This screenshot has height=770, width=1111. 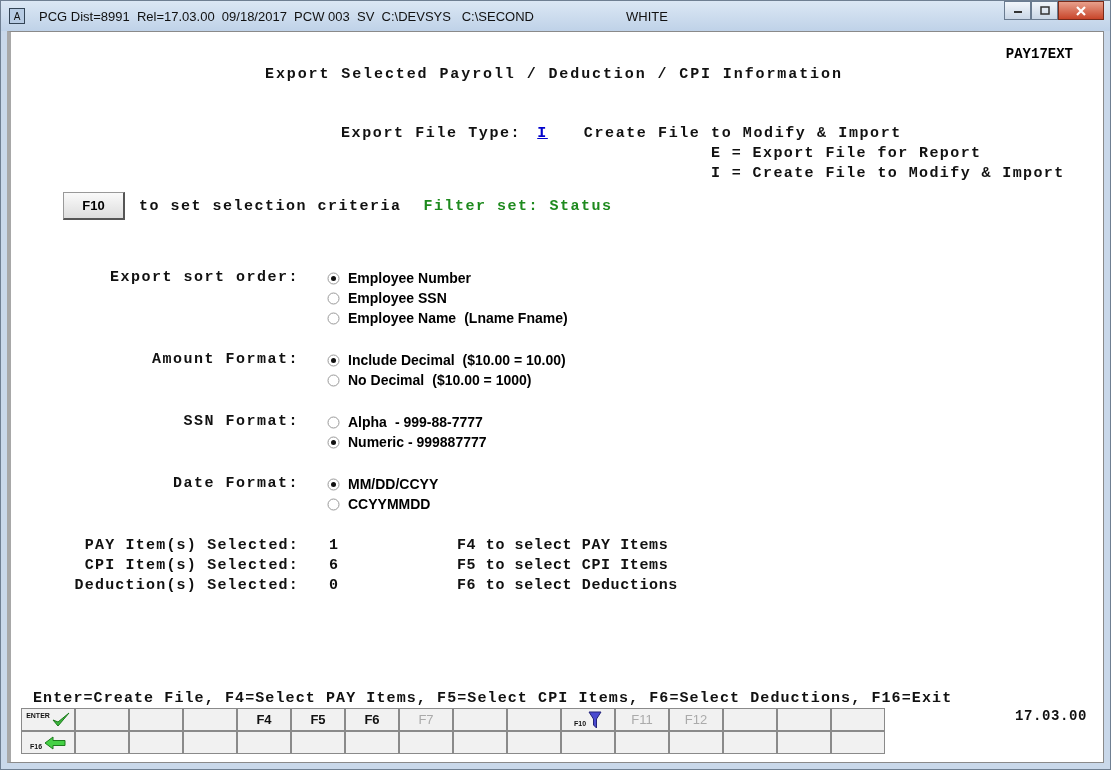 I want to click on option-text: Employee Number, so click(x=409, y=278).